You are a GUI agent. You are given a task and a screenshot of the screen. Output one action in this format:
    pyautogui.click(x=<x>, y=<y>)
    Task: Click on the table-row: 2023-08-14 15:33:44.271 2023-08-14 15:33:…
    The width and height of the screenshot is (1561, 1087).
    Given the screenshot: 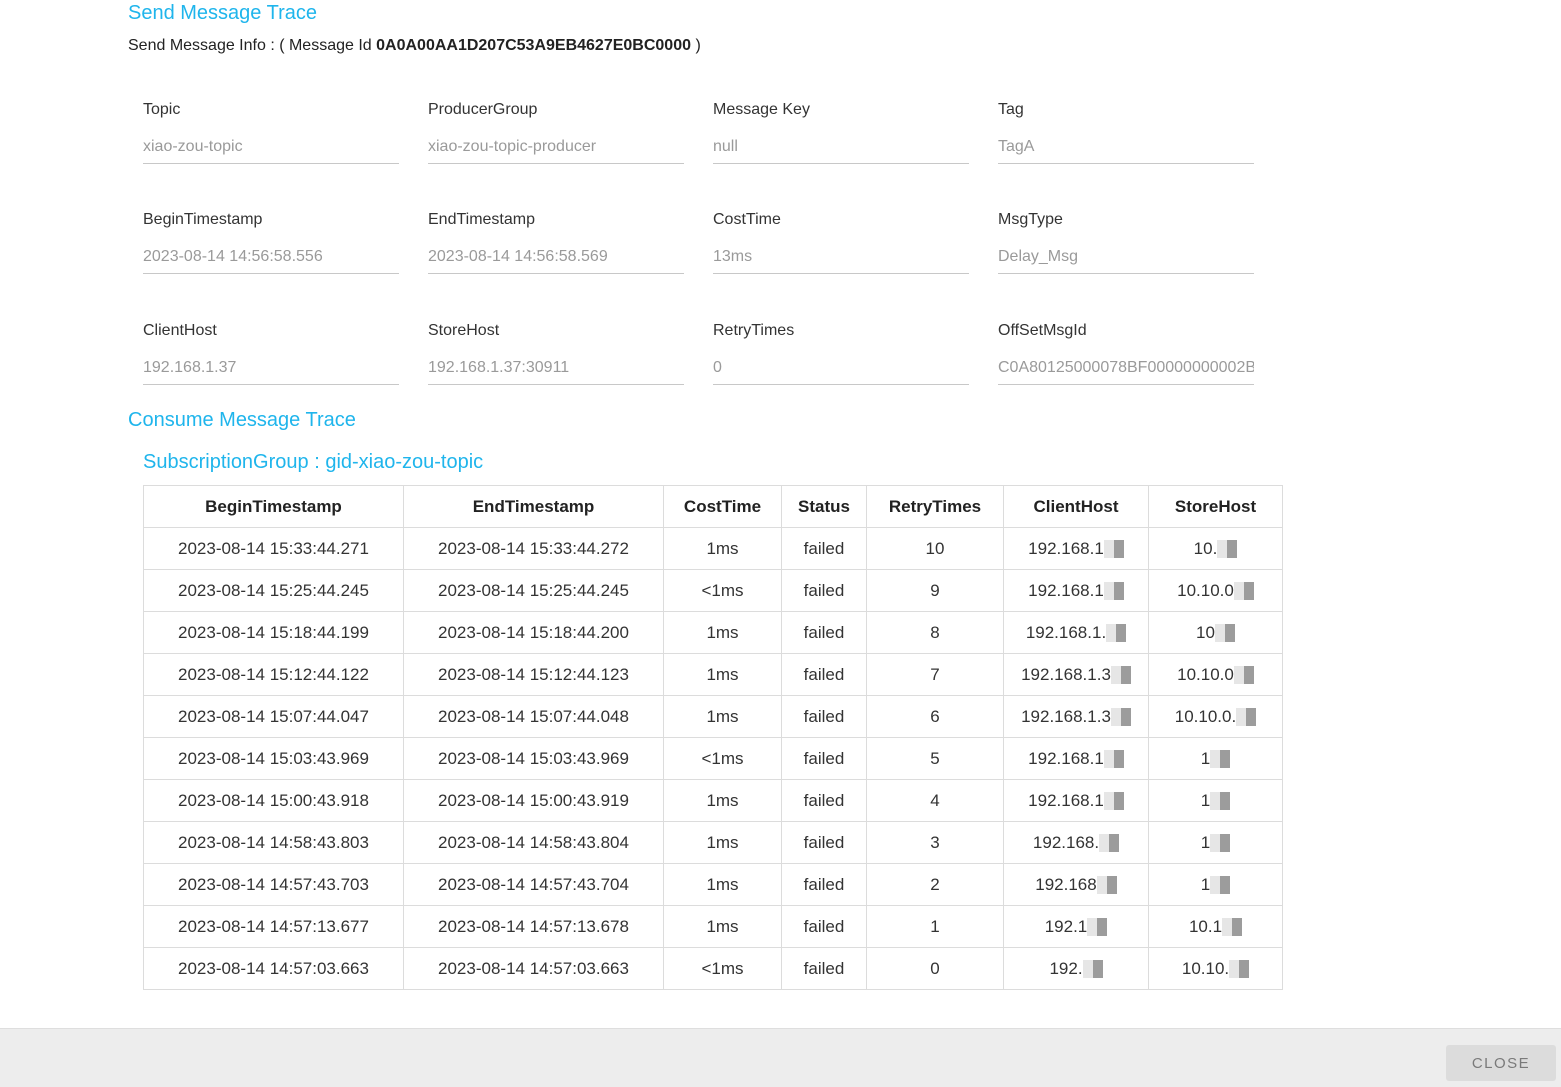 What is the action you would take?
    pyautogui.click(x=713, y=548)
    